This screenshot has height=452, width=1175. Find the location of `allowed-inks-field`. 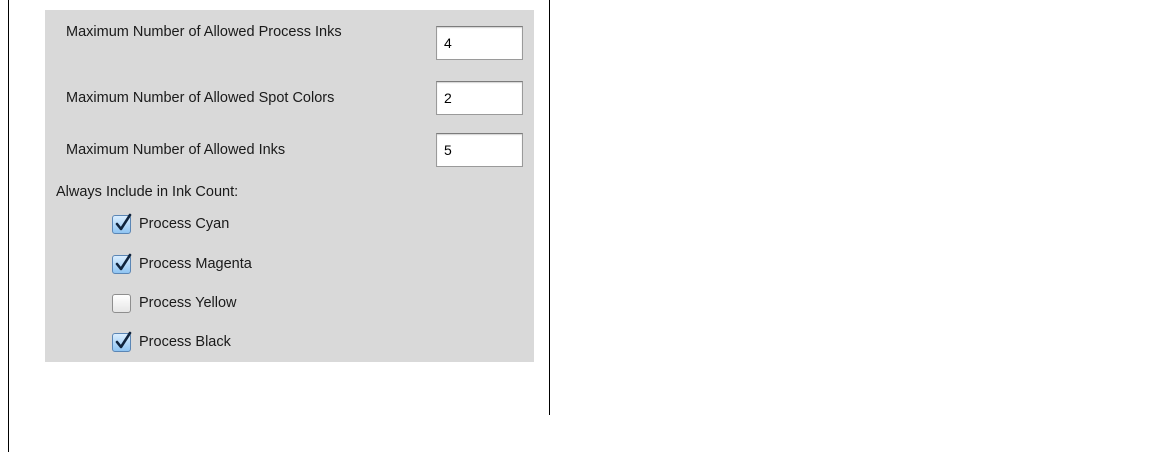

allowed-inks-field is located at coordinates (479, 150).